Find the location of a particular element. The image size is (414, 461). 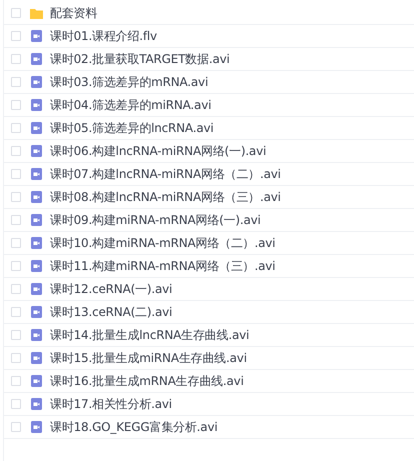

folder-icon is located at coordinates (36, 13).